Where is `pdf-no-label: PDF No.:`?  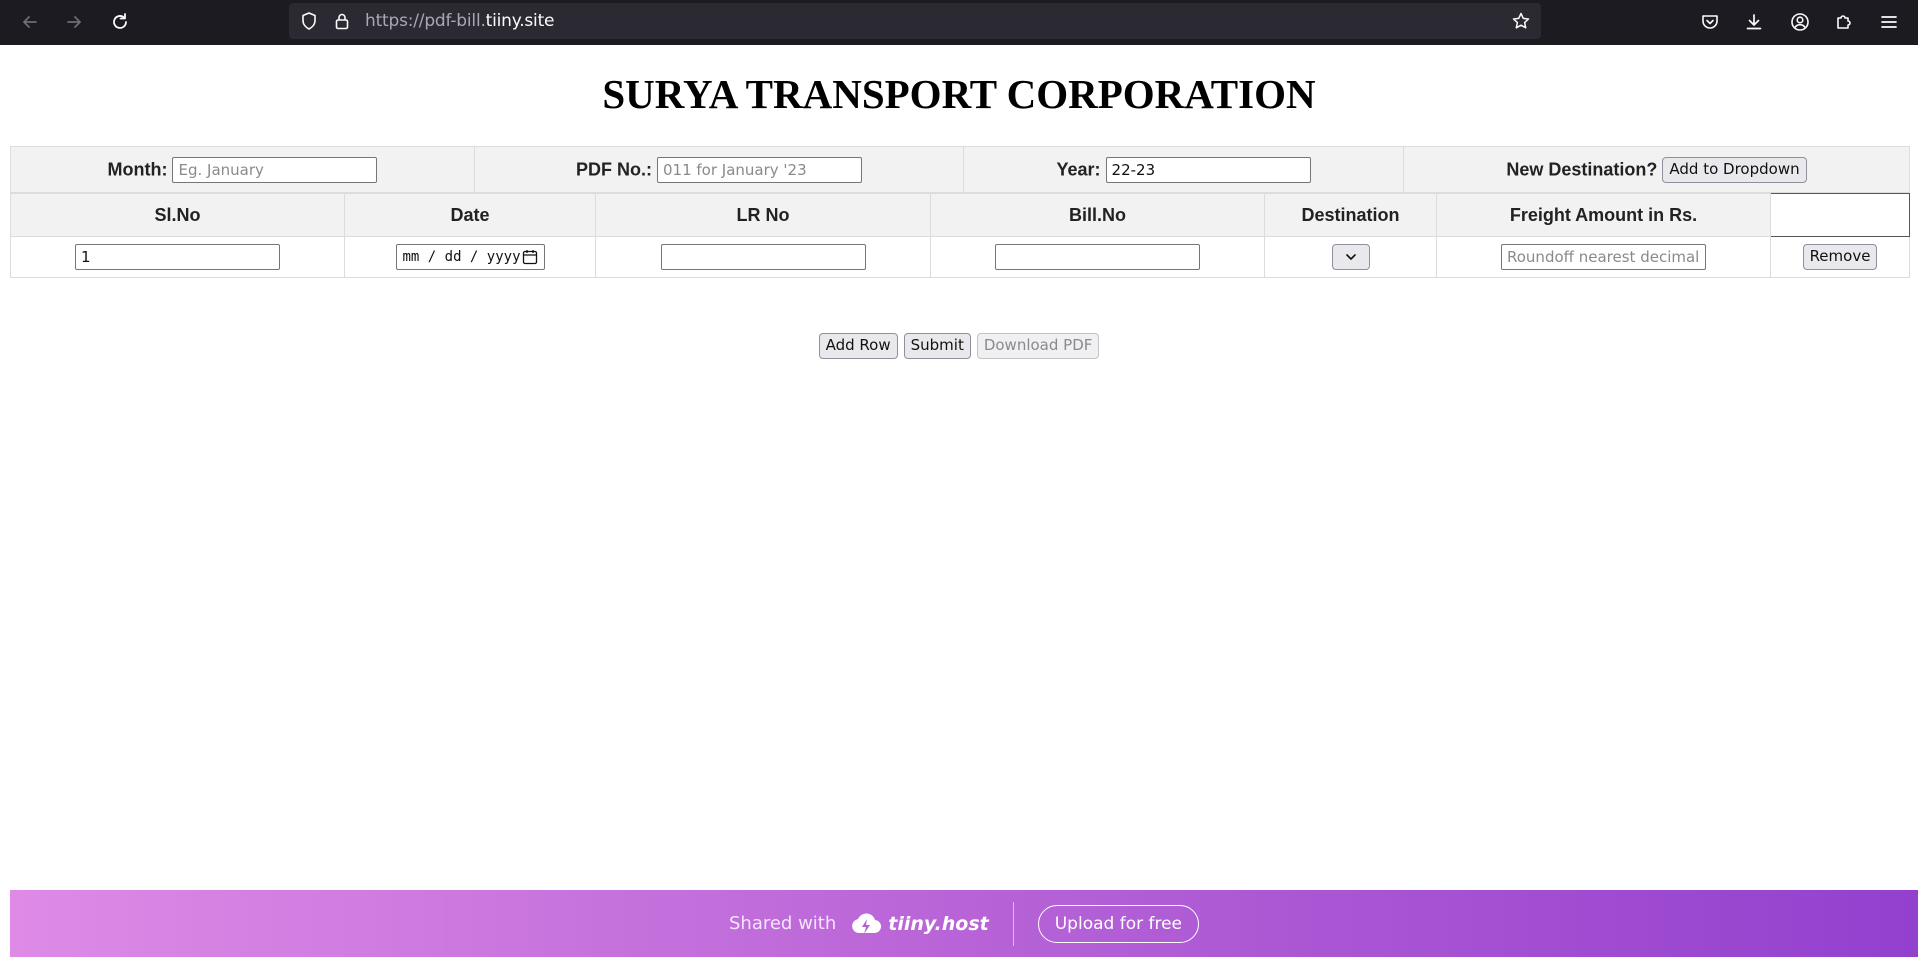
pdf-no-label: PDF No.: is located at coordinates (613, 169).